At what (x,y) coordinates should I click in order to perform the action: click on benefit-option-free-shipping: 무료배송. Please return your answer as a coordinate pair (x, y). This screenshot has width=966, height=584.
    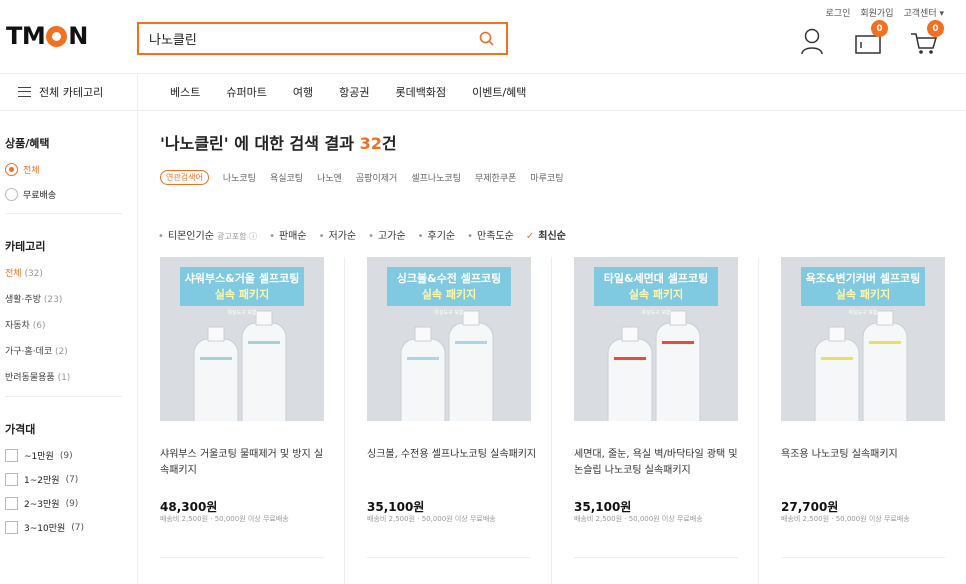
    Looking at the image, I should click on (71, 194).